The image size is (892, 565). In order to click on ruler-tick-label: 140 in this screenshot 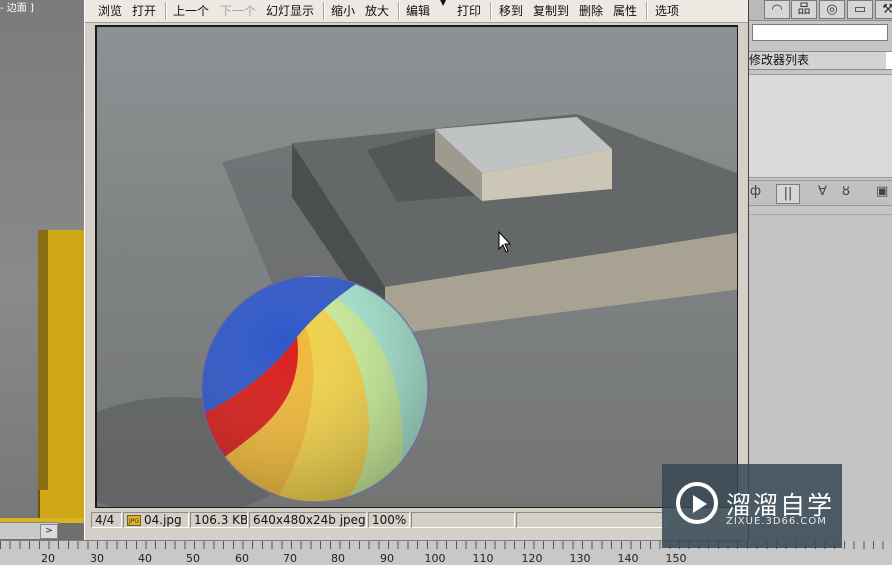, I will do `click(628, 558)`.